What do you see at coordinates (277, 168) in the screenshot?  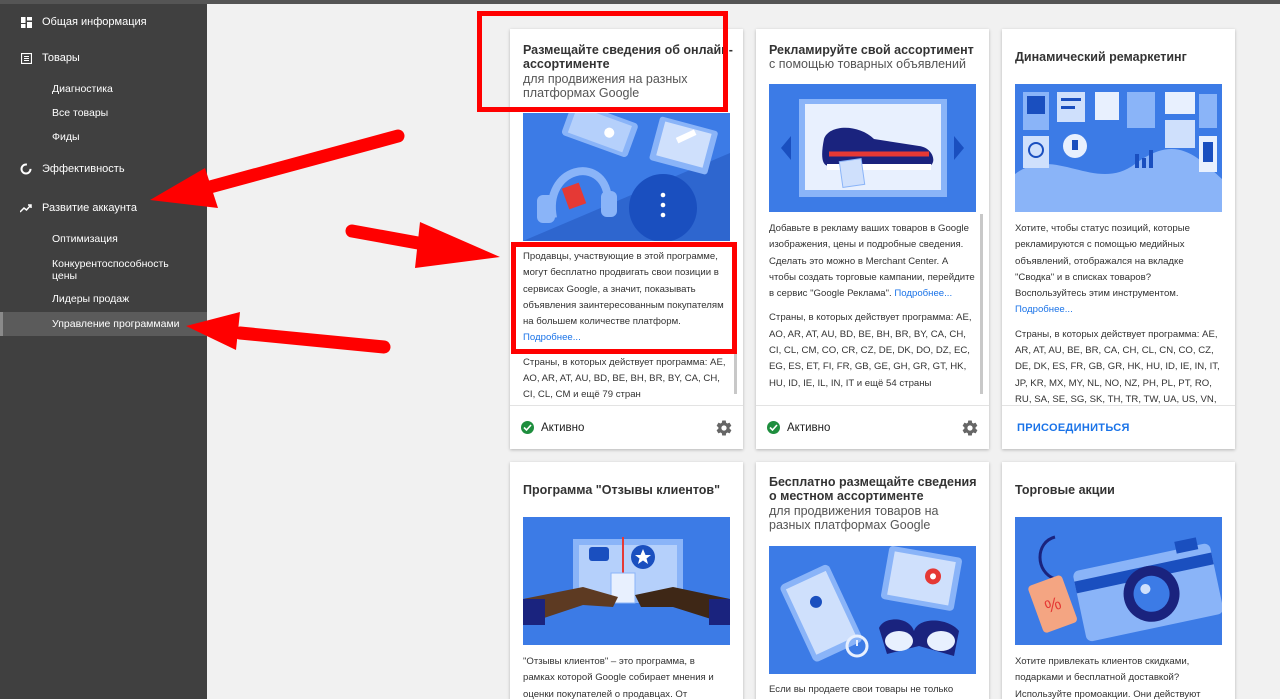 I see `arrow-to-account-growth` at bounding box center [277, 168].